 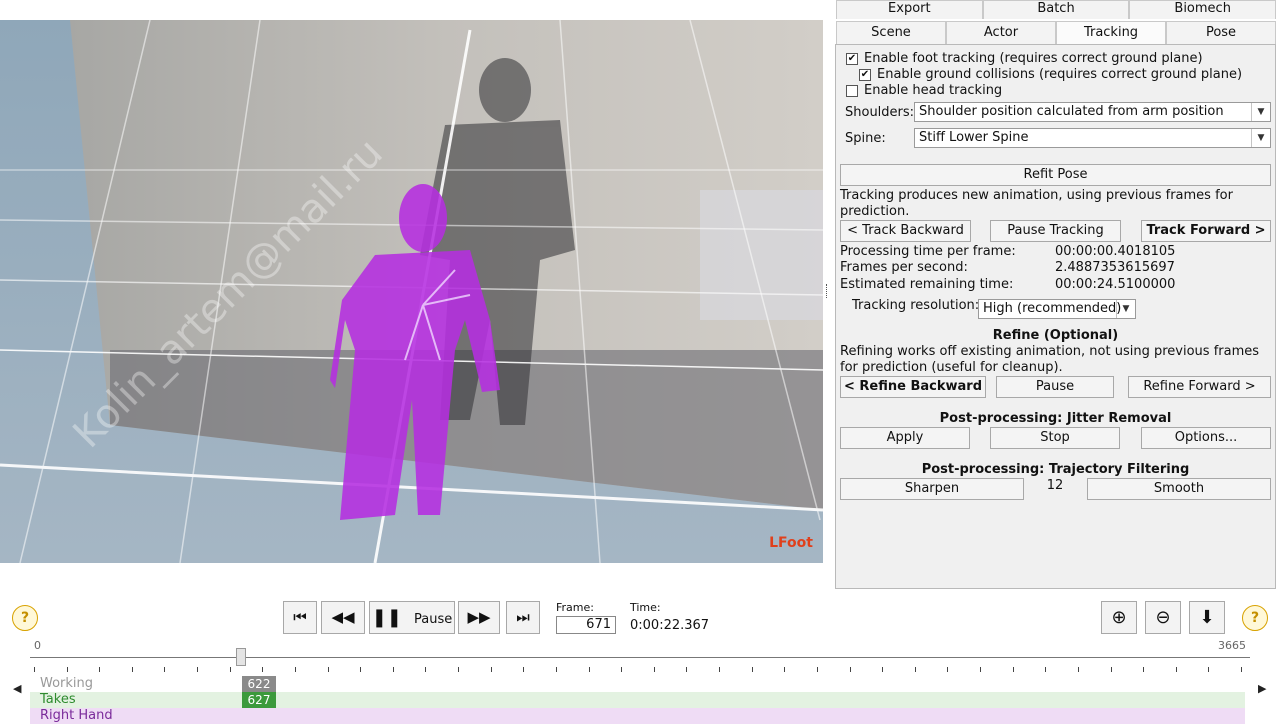 What do you see at coordinates (637, 700) in the screenshot?
I see `track-takes: Takes` at bounding box center [637, 700].